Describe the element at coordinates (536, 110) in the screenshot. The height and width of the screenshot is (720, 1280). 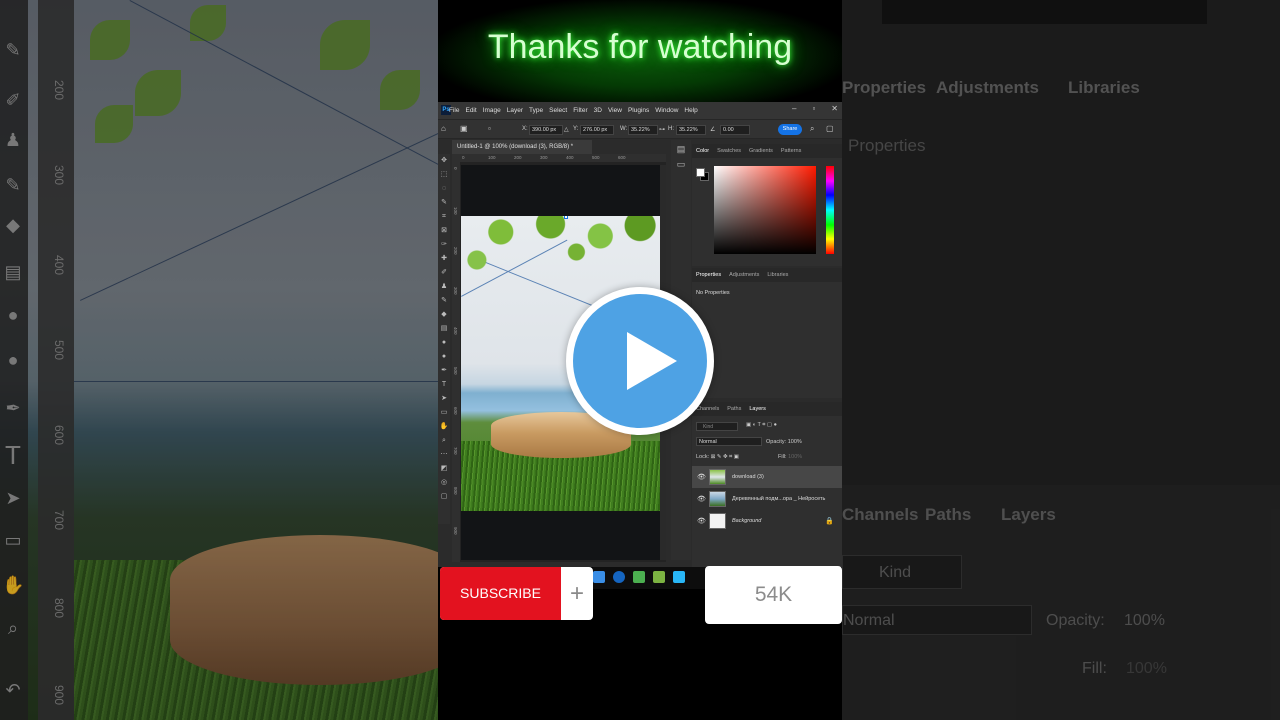
I see `menu-type: Type` at that location.